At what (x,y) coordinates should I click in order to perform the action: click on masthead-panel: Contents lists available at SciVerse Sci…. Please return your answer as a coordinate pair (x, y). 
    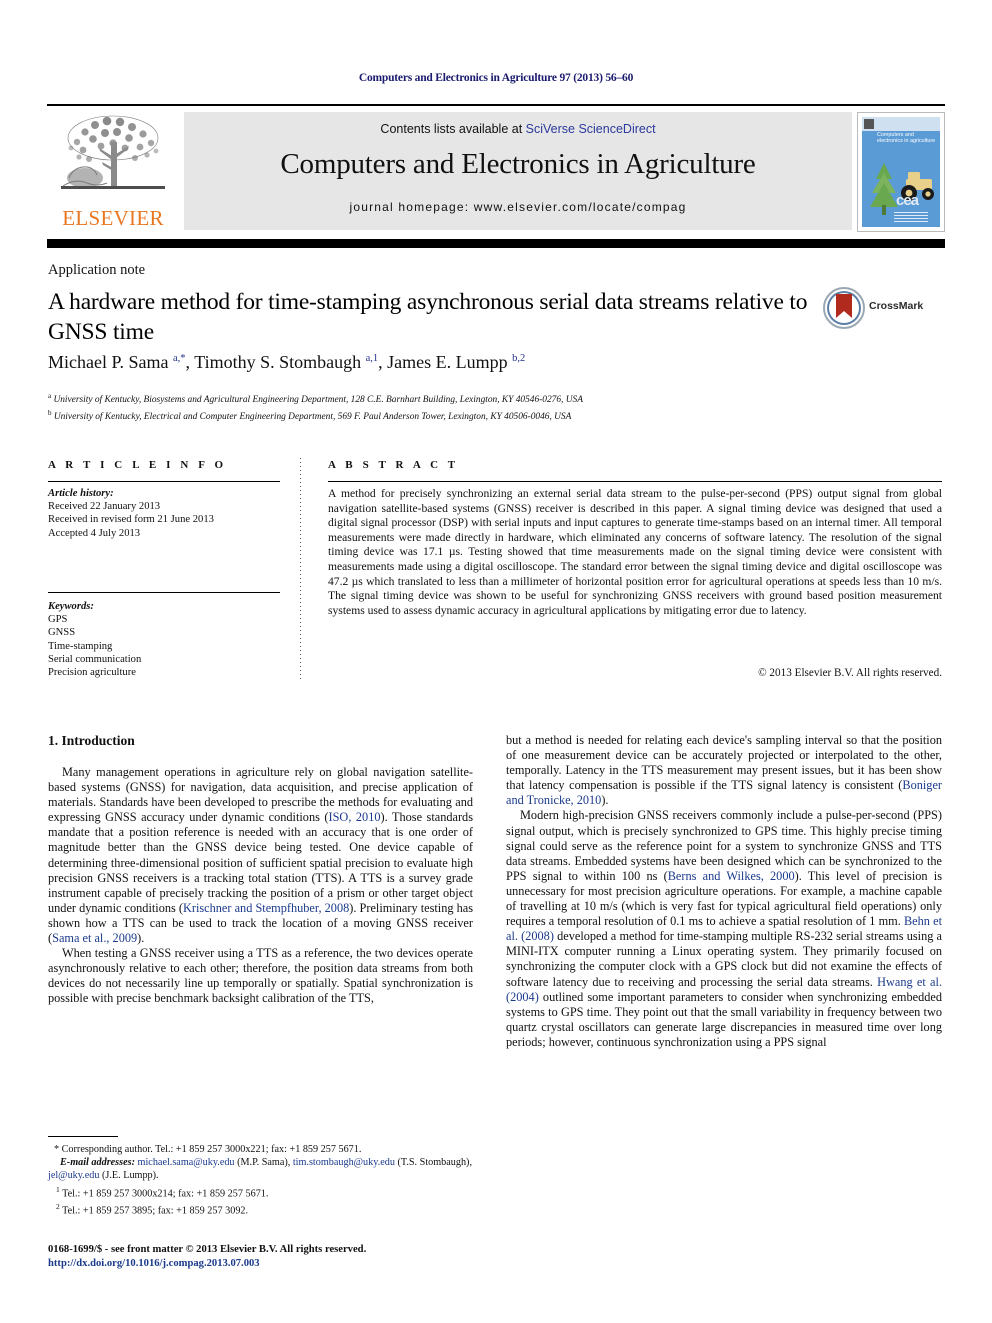
    Looking at the image, I should click on (518, 171).